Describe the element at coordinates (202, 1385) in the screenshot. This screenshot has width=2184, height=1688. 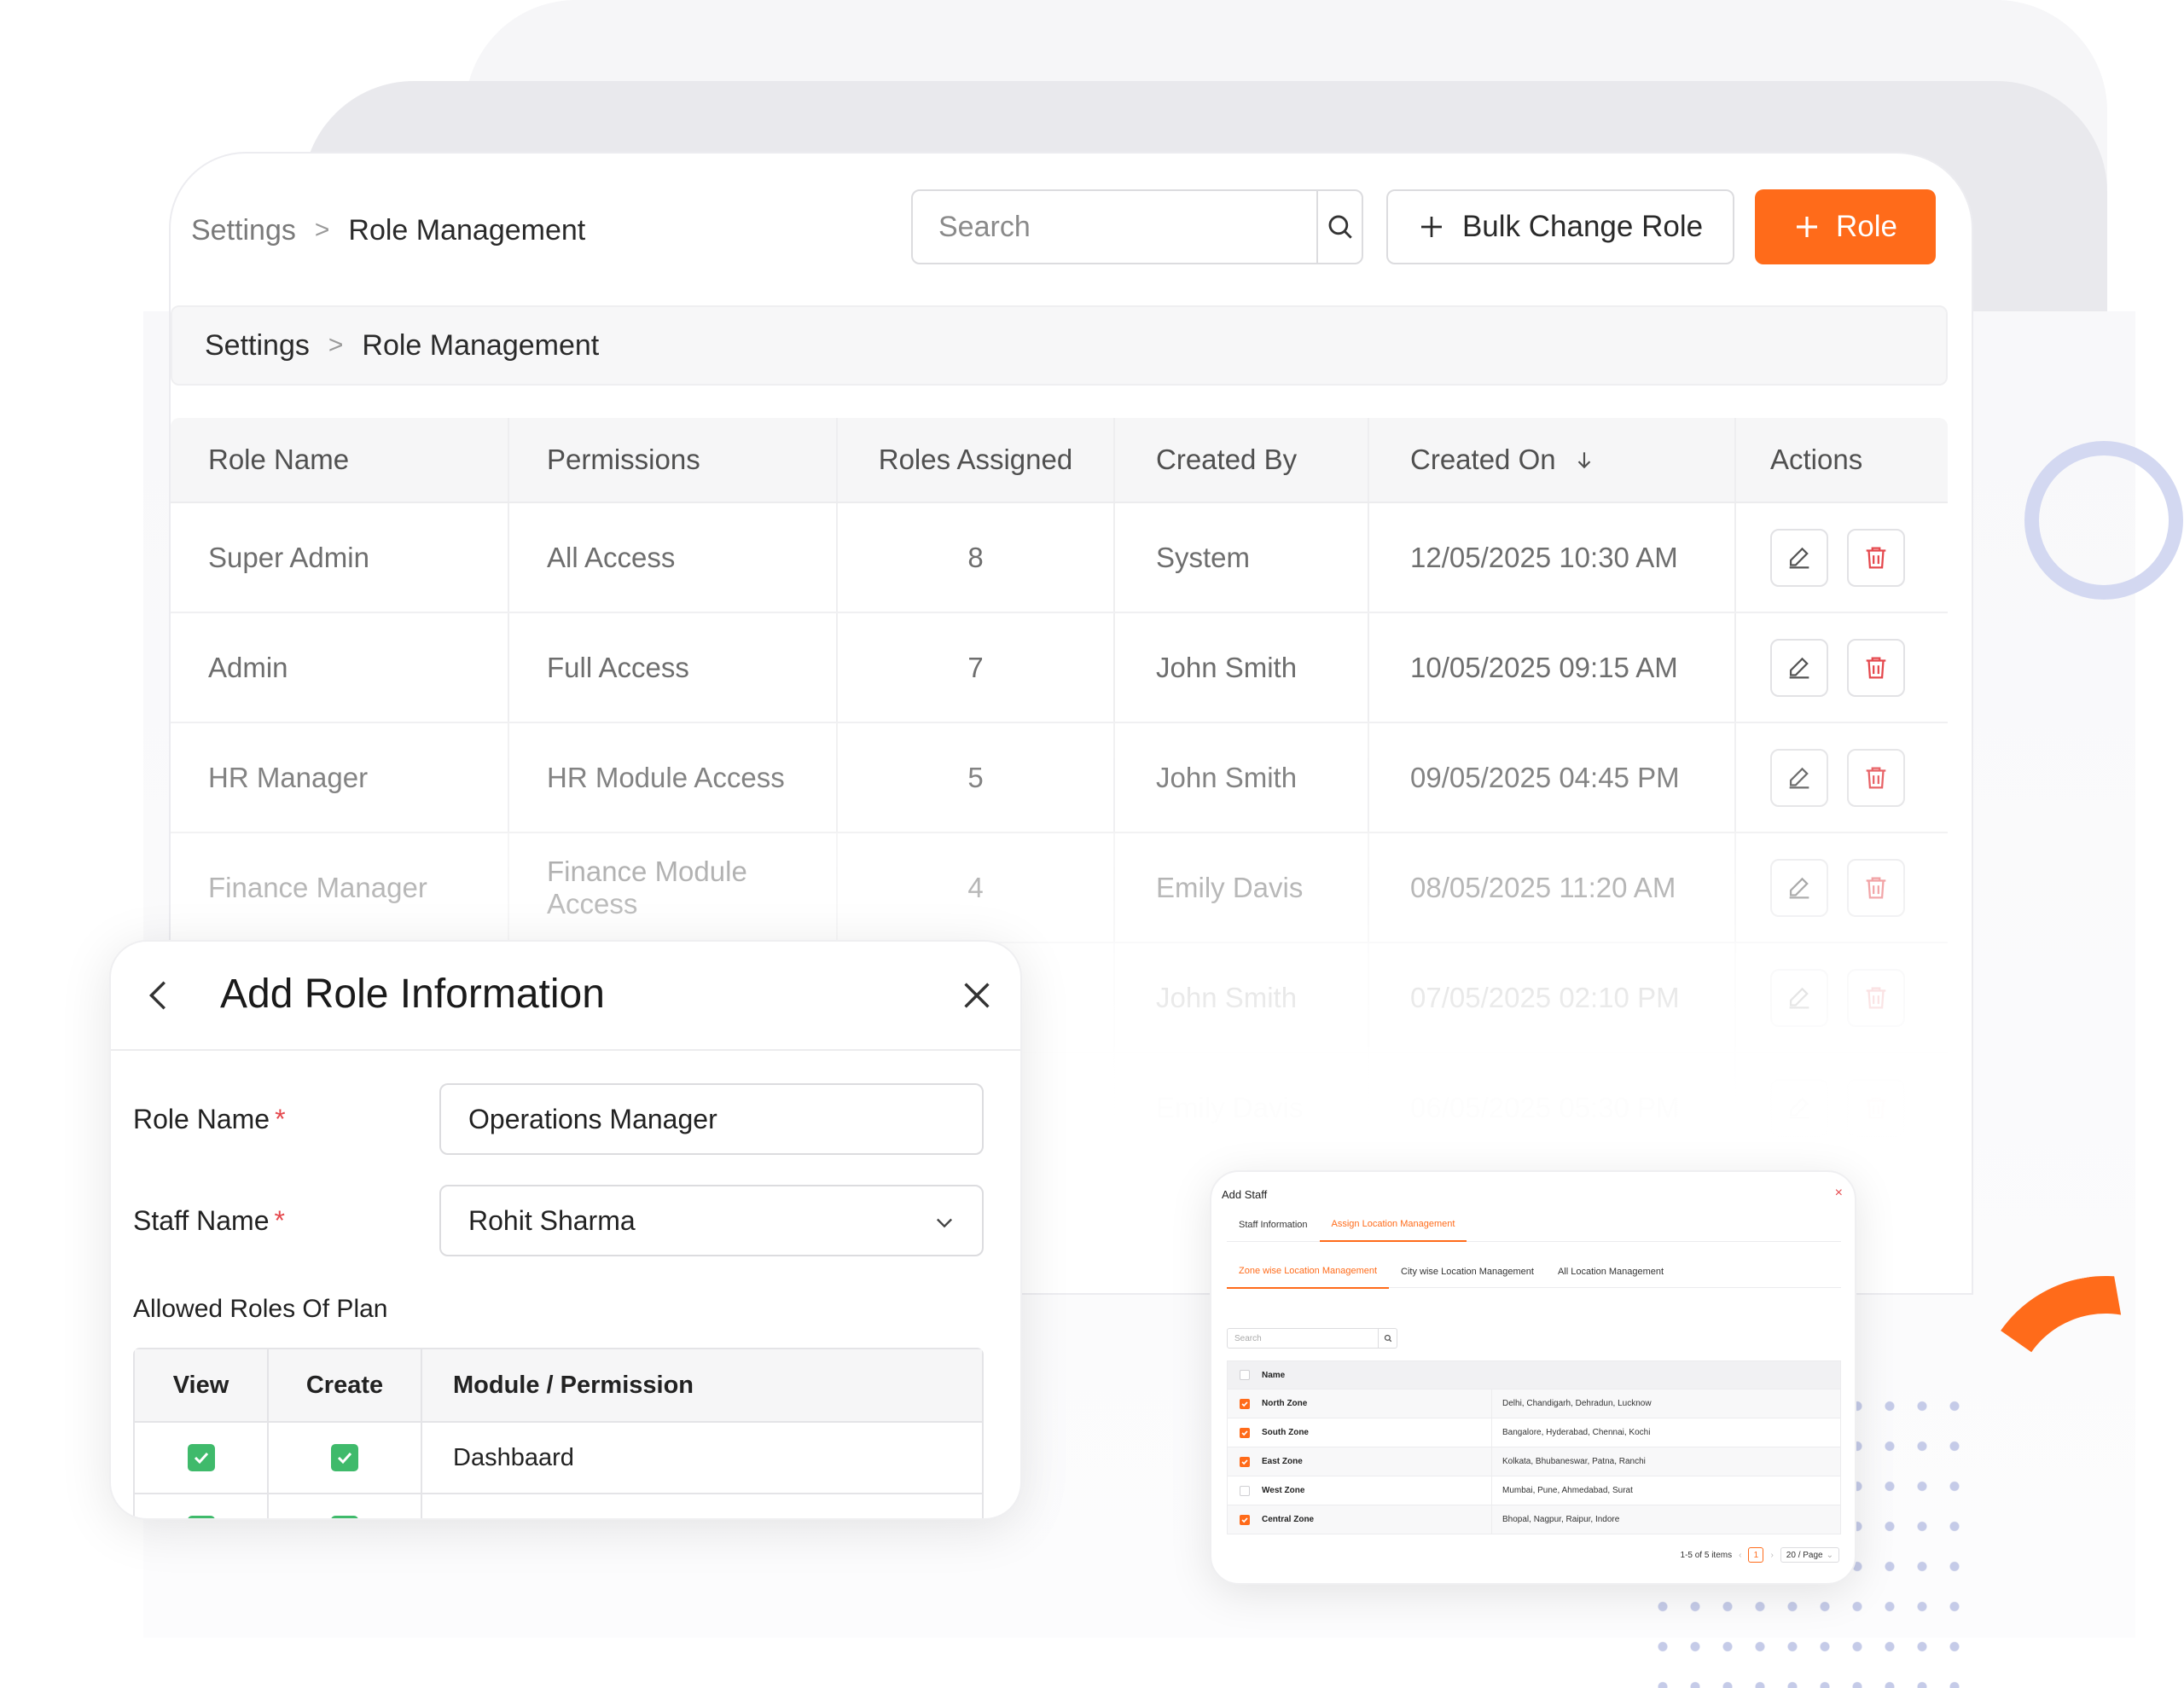
I see `column-view: View` at that location.